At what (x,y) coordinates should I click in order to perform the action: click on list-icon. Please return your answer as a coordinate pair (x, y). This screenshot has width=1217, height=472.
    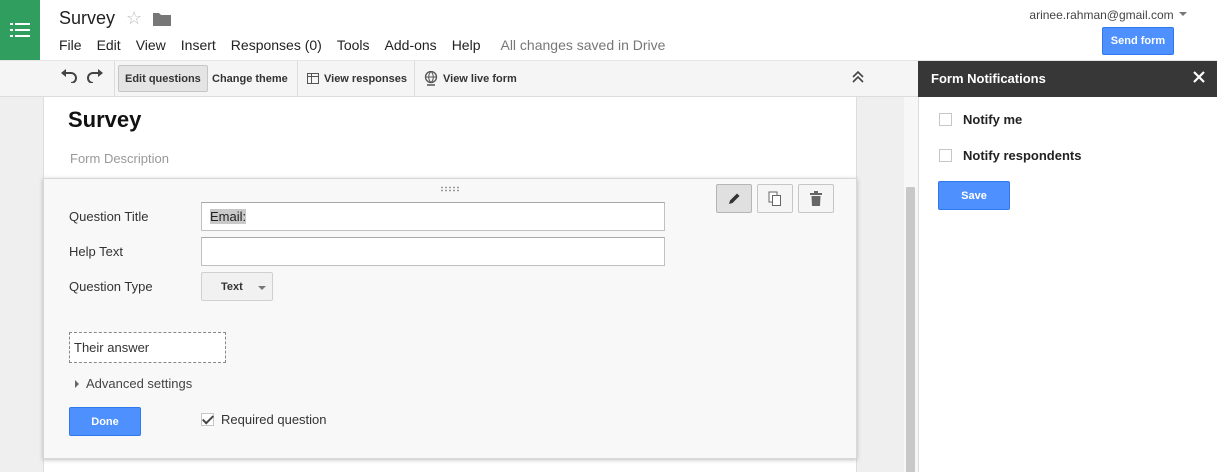
    Looking at the image, I should click on (20, 30).